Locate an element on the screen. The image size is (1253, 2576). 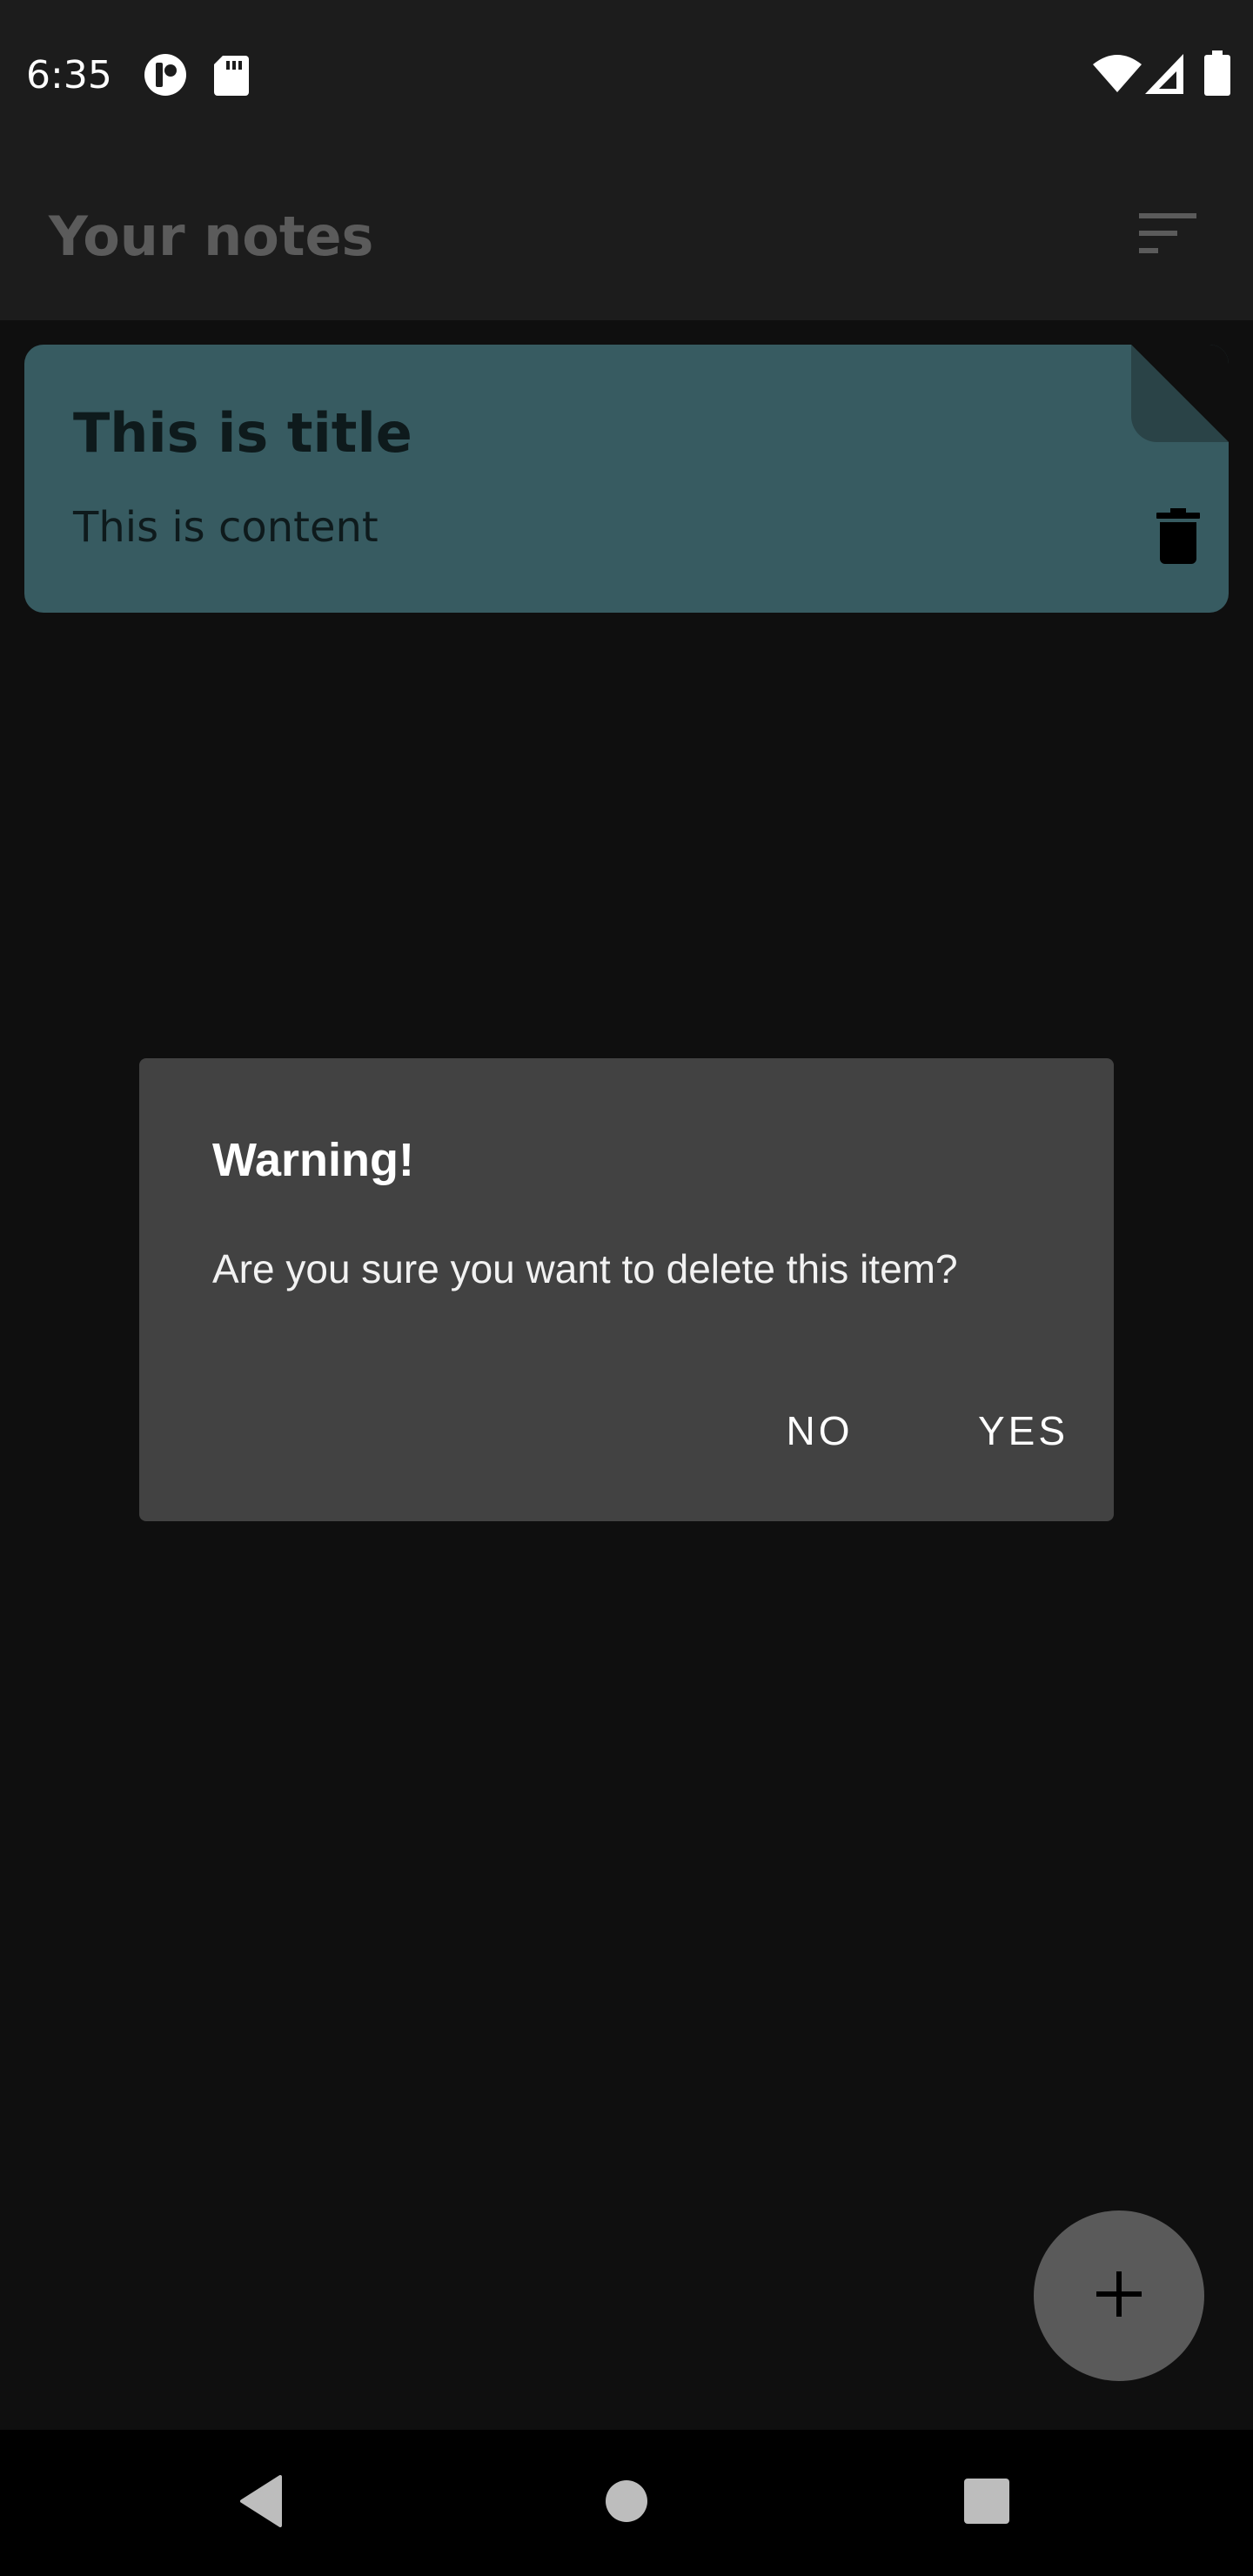
plus-icon is located at coordinates (1119, 2296).